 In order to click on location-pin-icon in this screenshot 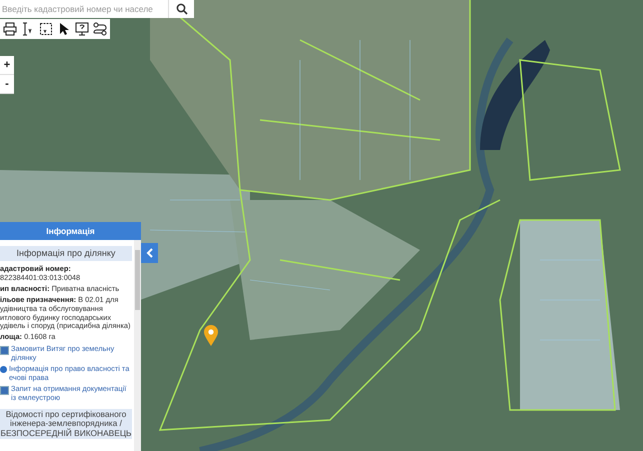, I will do `click(211, 336)`.